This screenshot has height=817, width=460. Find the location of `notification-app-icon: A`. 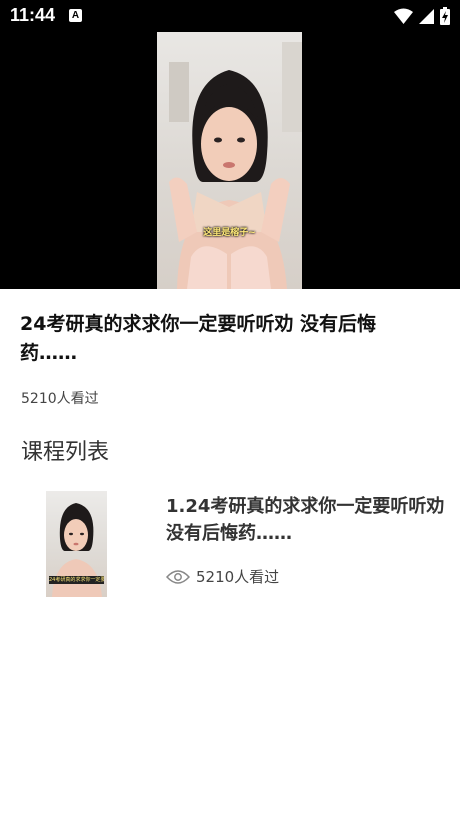

notification-app-icon: A is located at coordinates (75, 15).